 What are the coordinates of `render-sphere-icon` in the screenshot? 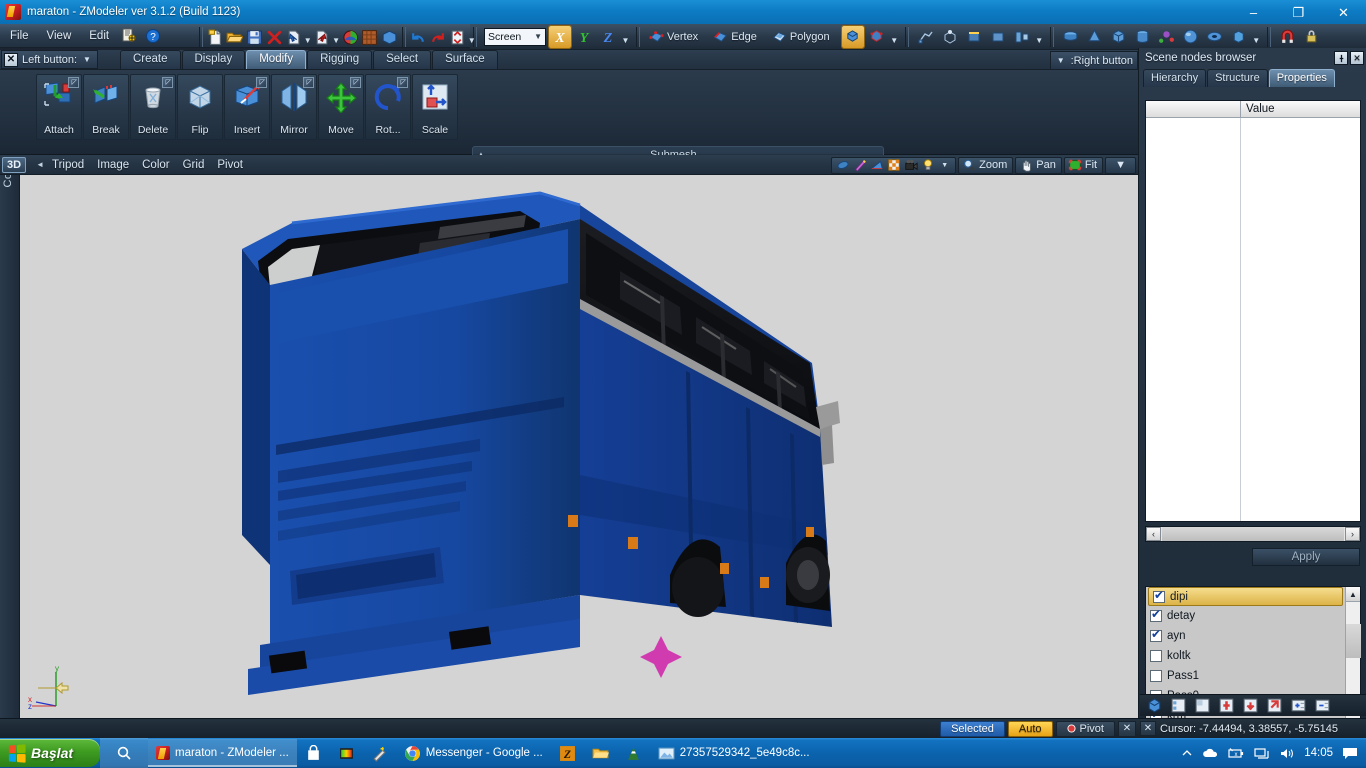 It's located at (350, 37).